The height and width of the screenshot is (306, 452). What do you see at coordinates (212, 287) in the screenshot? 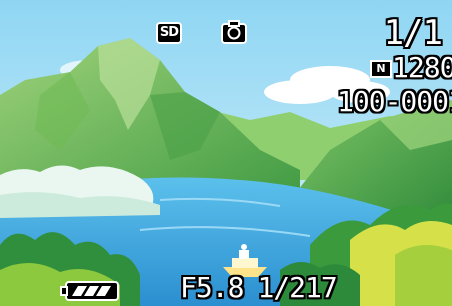
I see `aperture-value: F5.8` at bounding box center [212, 287].